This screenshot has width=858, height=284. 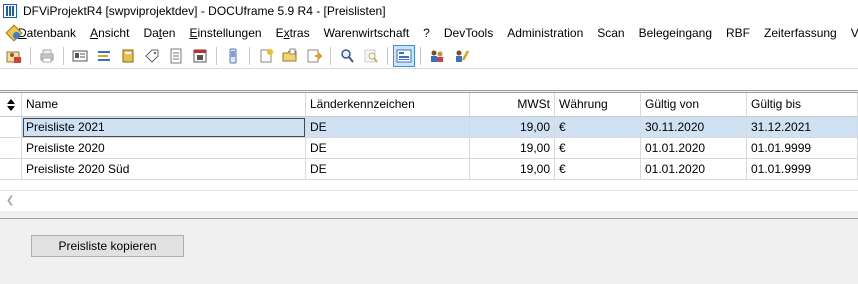 I want to click on book-icon, so click(x=128, y=56).